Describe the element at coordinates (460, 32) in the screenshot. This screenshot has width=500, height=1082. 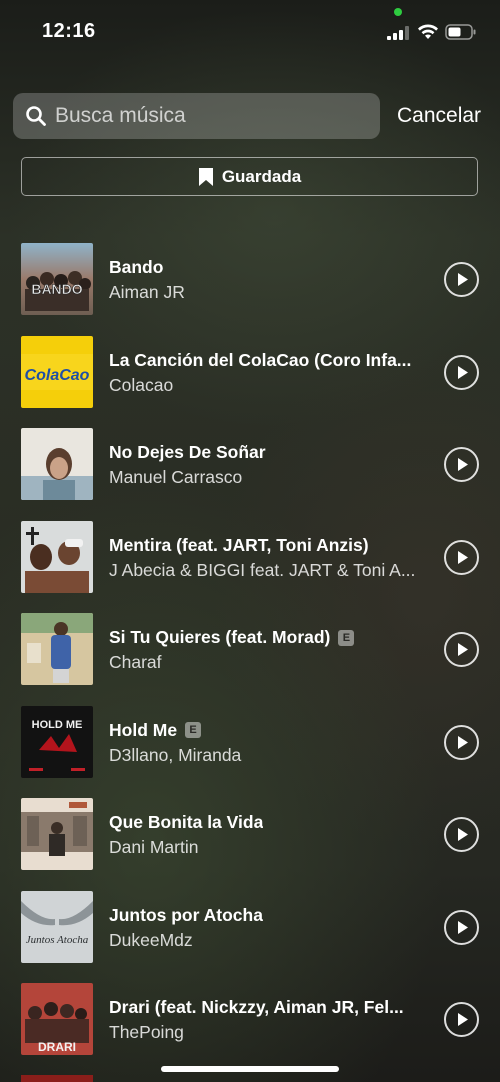
I see `battery-icon` at that location.